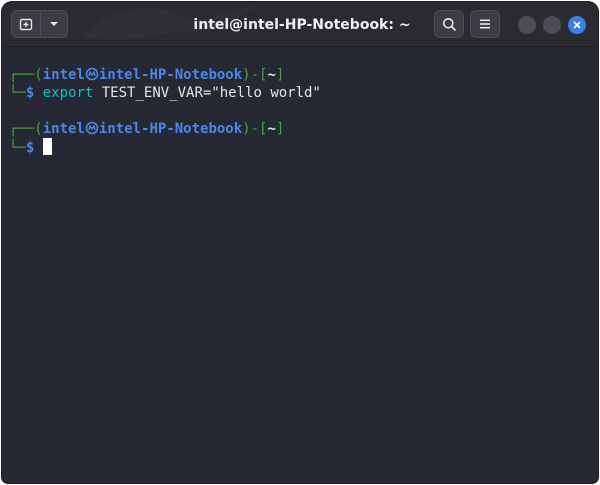  I want to click on input-line: └─$, so click(30, 147).